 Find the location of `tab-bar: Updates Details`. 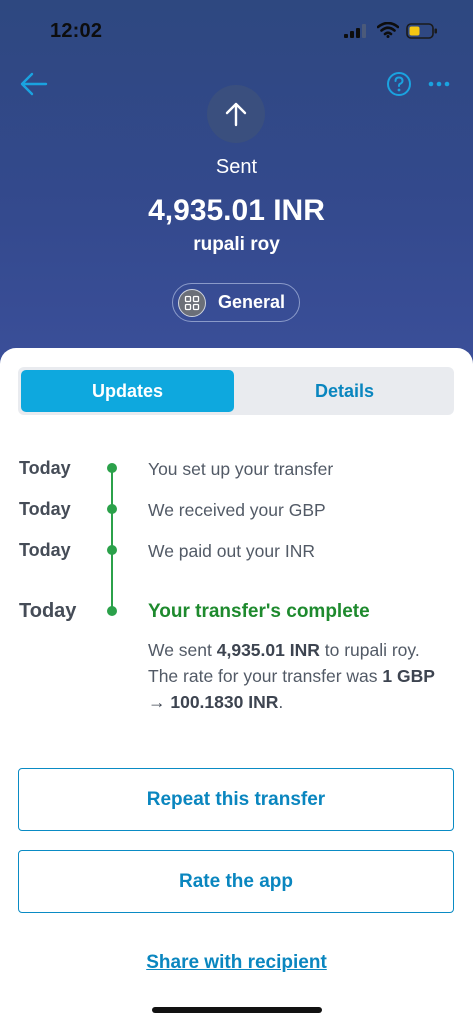

tab-bar: Updates Details is located at coordinates (236, 391).